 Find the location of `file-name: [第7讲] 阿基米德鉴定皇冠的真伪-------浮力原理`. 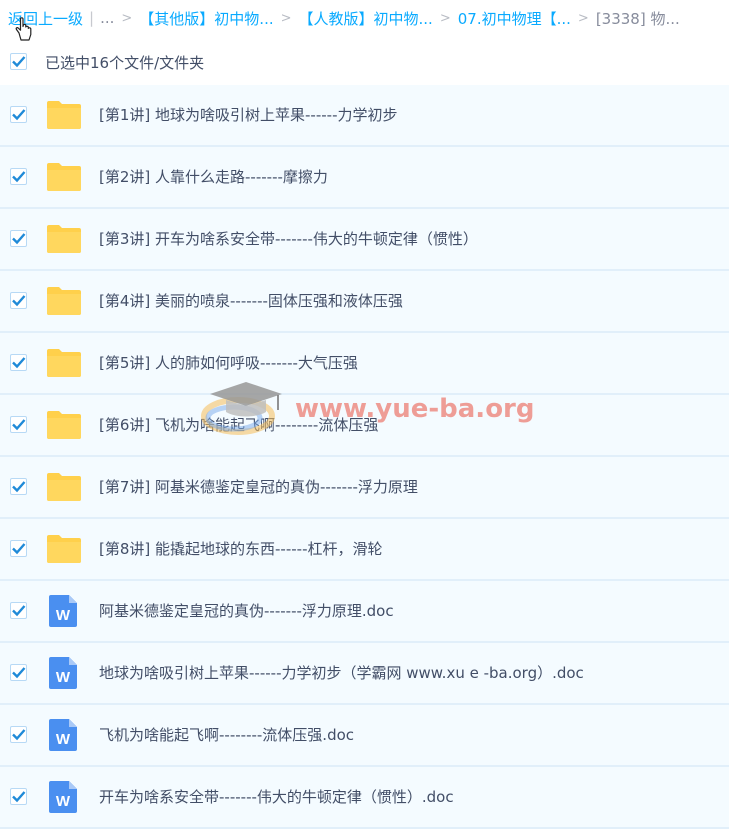

file-name: [第7讲] 阿基米德鉴定皇冠的真伪-------浮力原理 is located at coordinates (258, 487).